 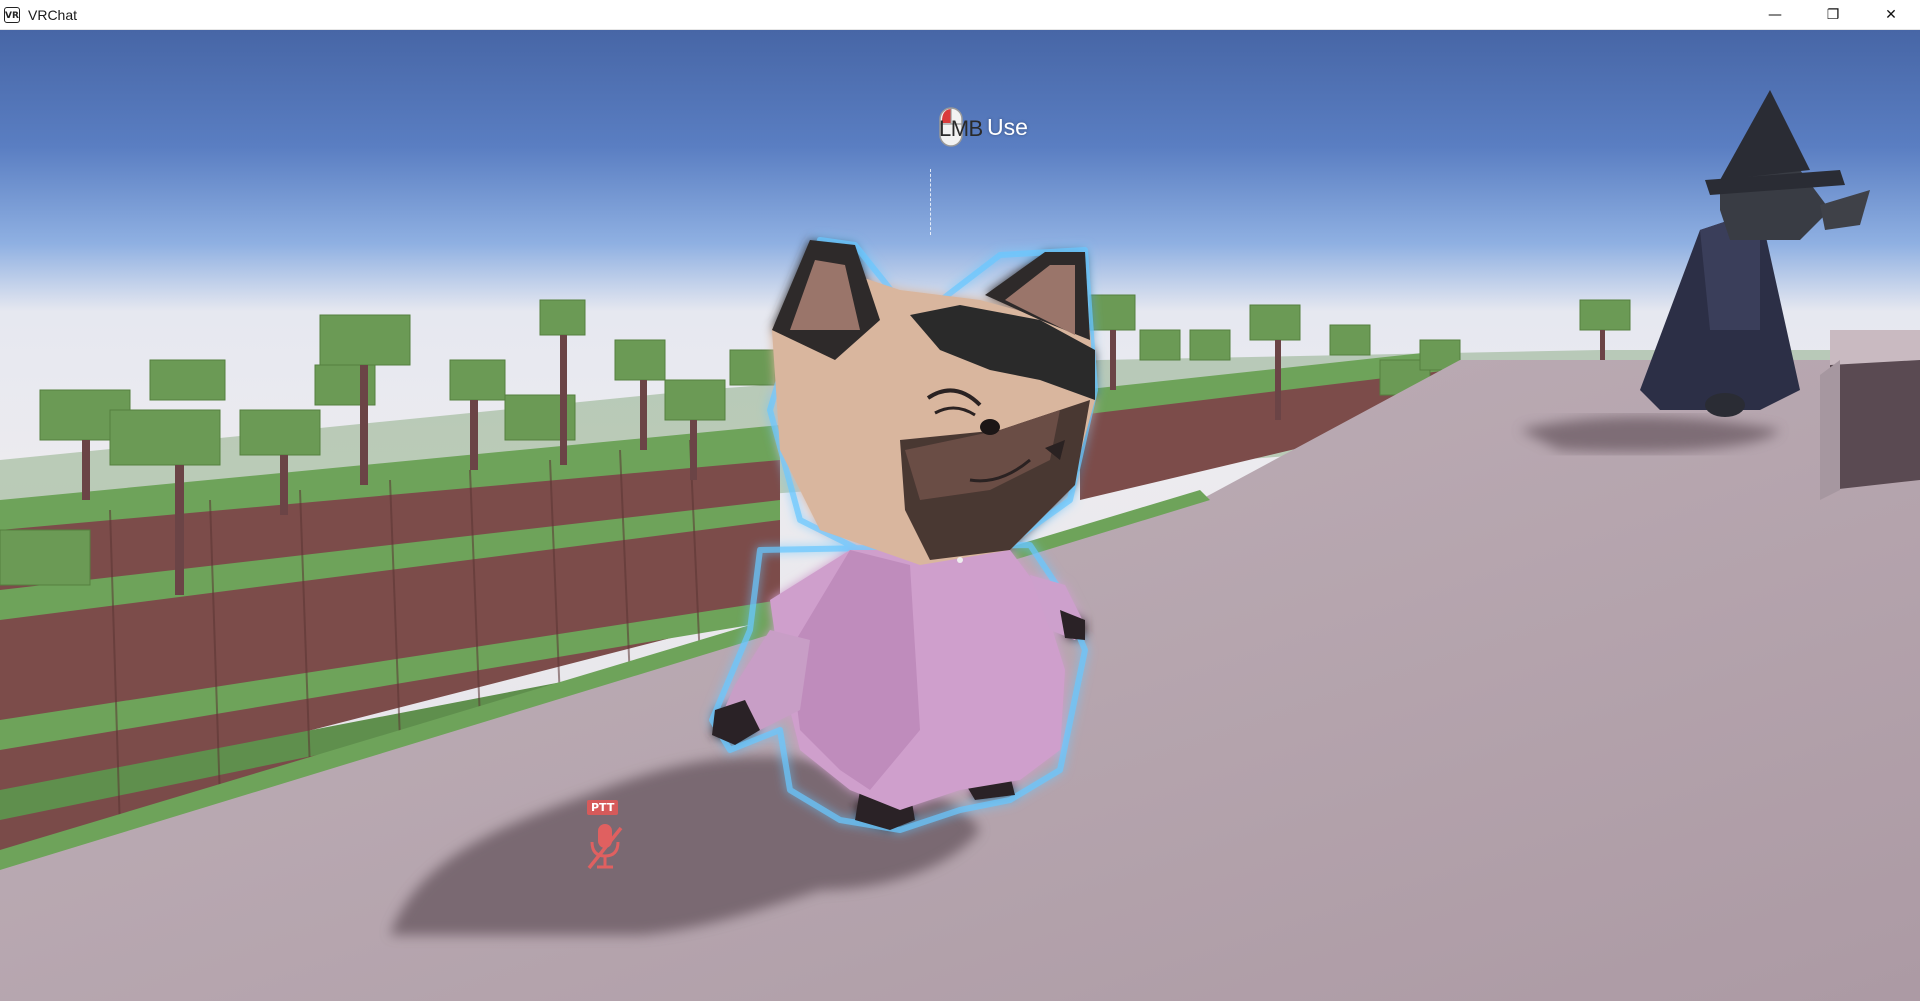 What do you see at coordinates (960, 15) in the screenshot?
I see `title-bar: VR VRChat — ❐ ✕` at bounding box center [960, 15].